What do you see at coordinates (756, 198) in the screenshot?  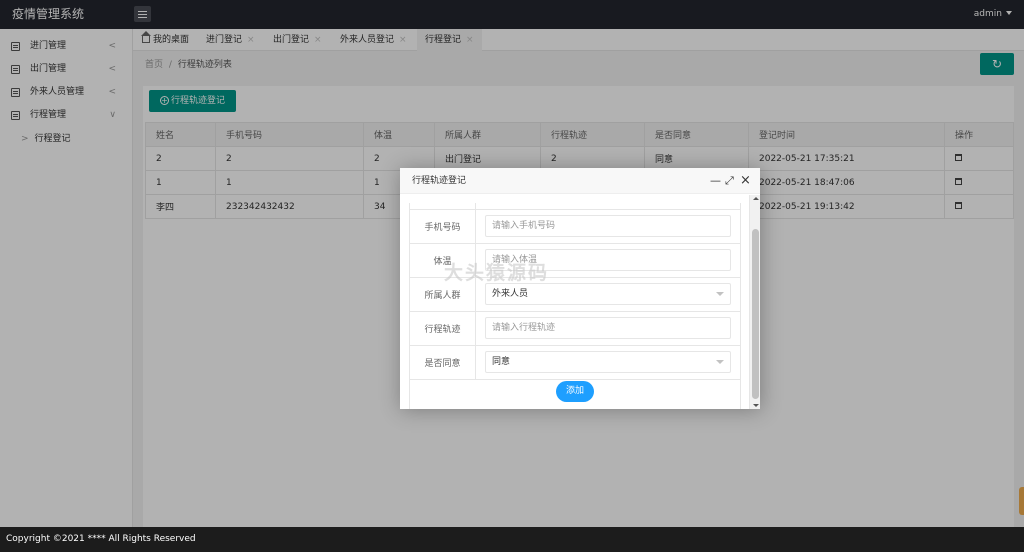 I see `scroll-up-icon` at bounding box center [756, 198].